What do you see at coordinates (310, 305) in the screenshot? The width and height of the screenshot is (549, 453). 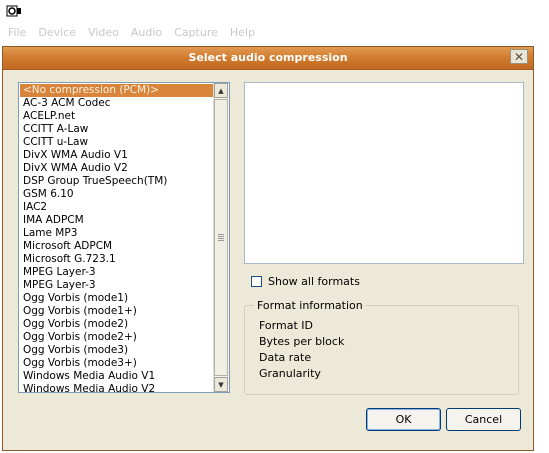 I see `format-information-legend: Format information` at bounding box center [310, 305].